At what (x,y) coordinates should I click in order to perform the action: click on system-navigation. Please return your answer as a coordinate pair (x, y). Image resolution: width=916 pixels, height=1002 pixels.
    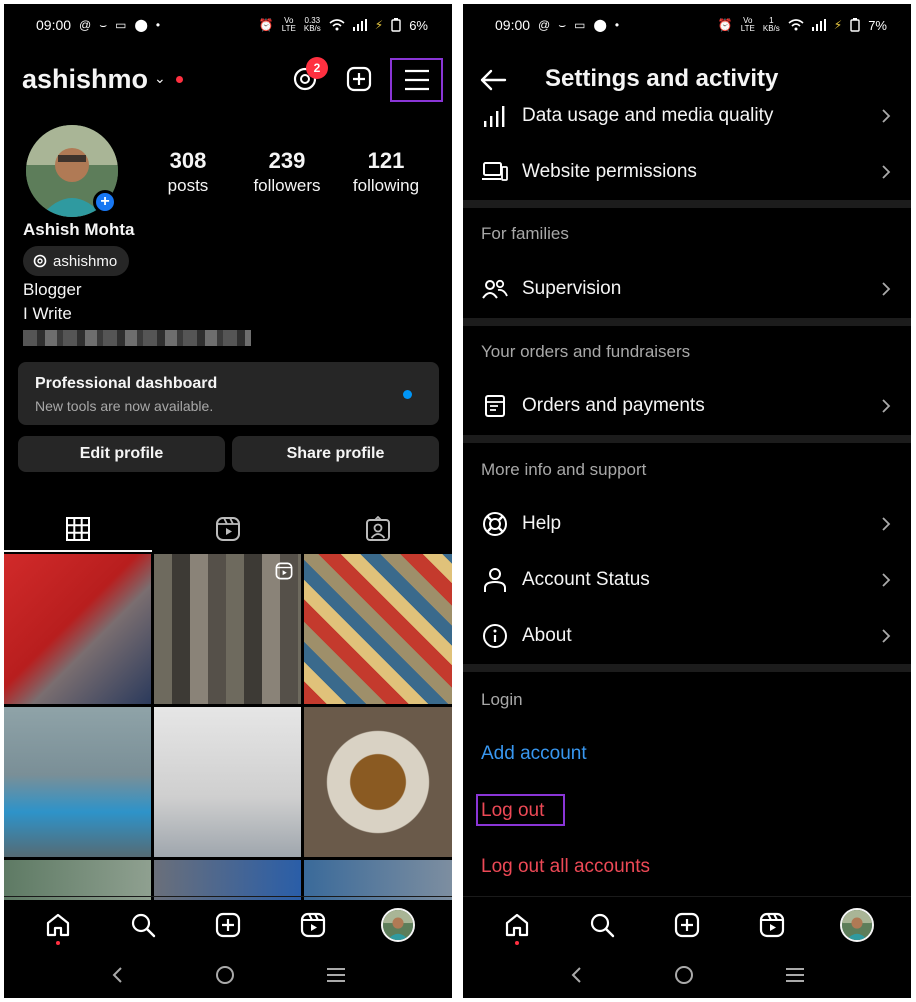
    Looking at the image, I should click on (228, 975).